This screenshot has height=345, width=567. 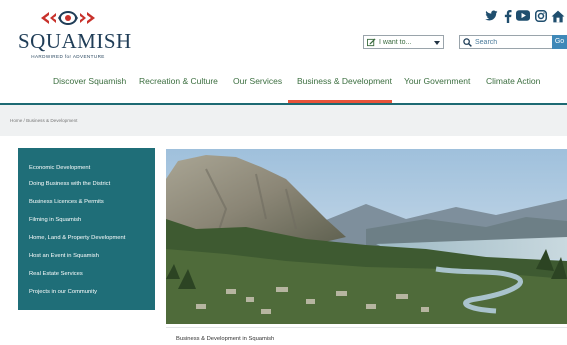 I want to click on sidebar-item-projects: Projects in our Community, so click(x=63, y=292).